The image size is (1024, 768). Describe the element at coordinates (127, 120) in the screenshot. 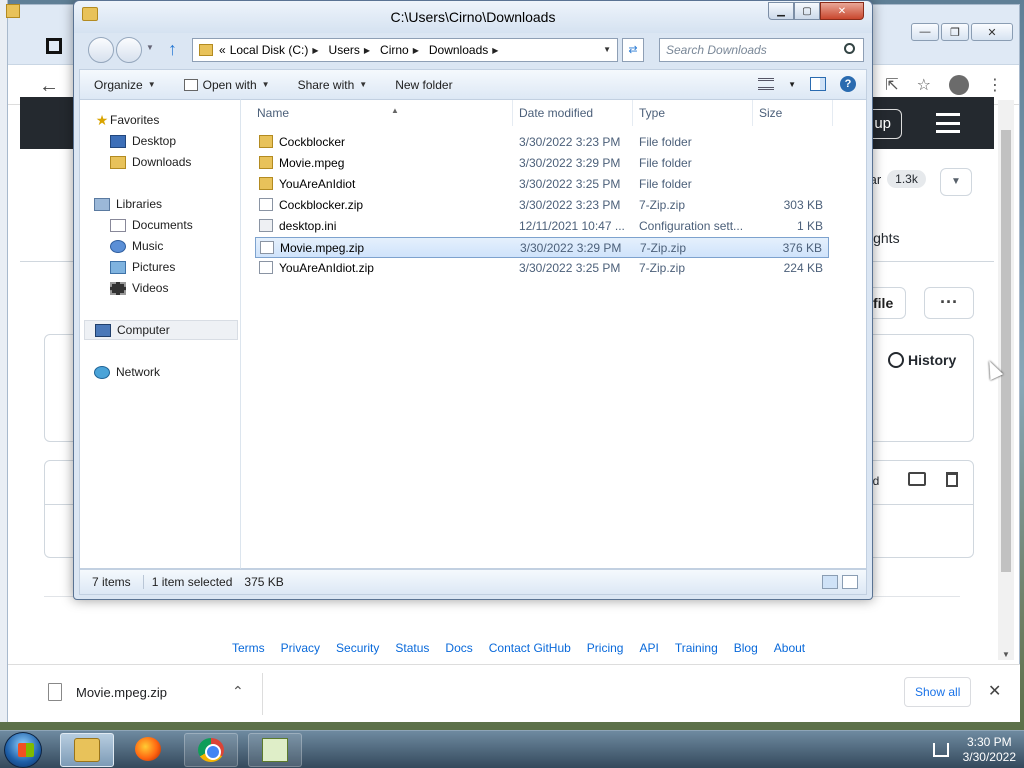

I see `nav-favorites: ★ Favorites` at that location.